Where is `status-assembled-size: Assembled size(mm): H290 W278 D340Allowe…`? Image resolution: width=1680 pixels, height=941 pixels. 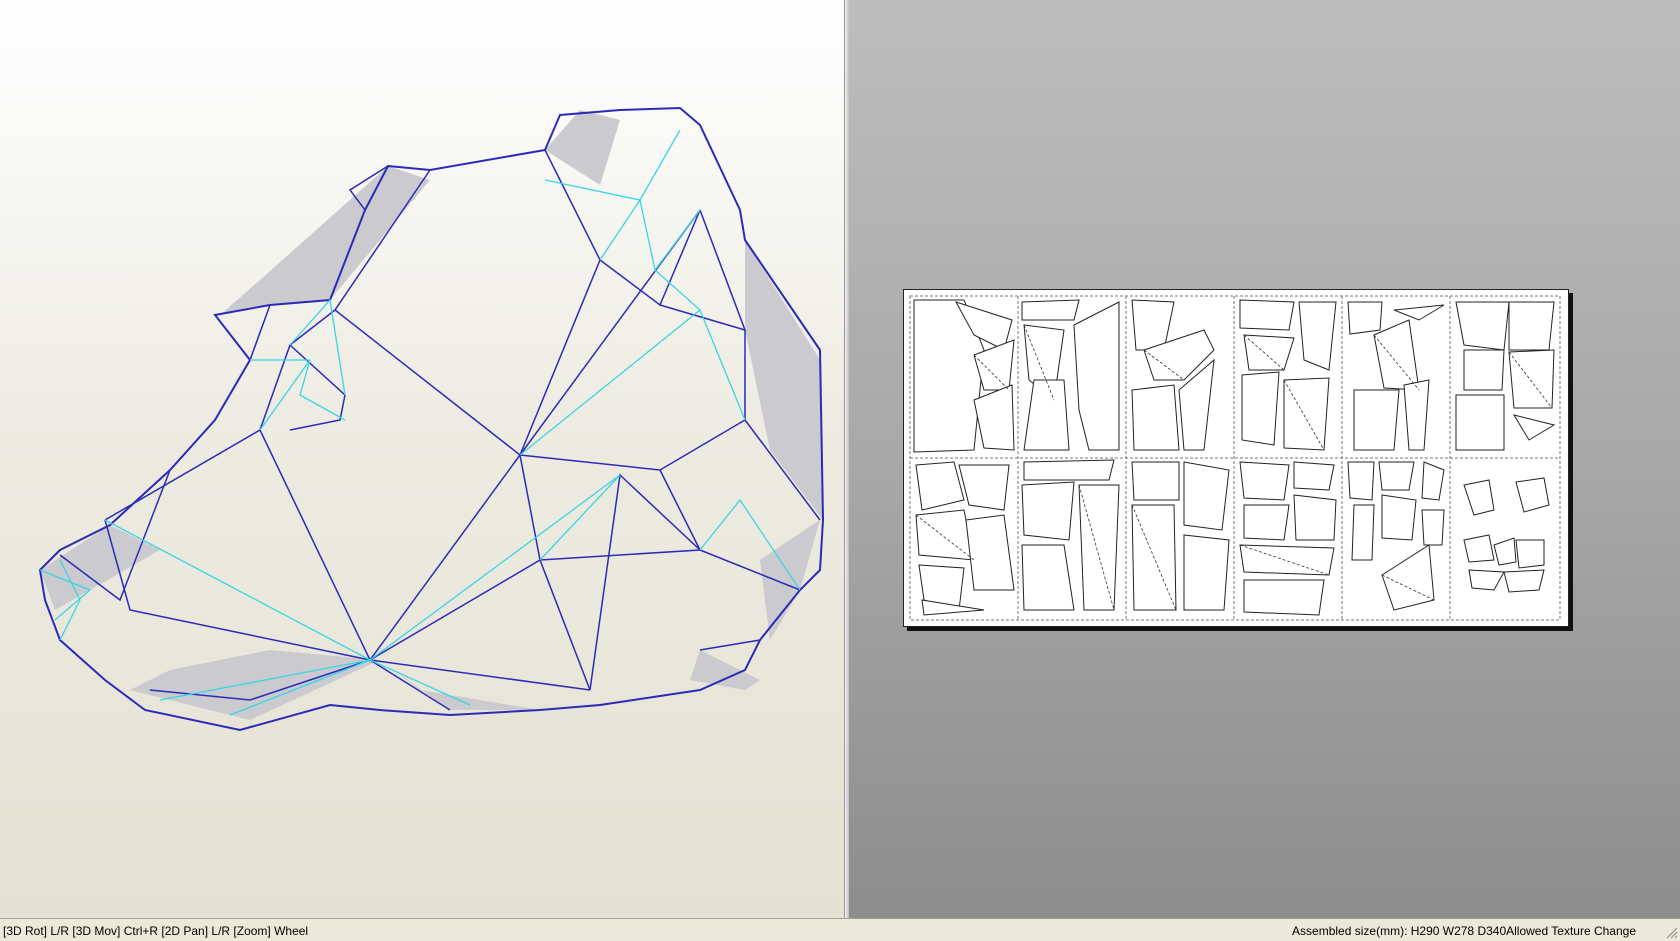 status-assembled-size: Assembled size(mm): H290 W278 D340Allowe… is located at coordinates (1464, 931).